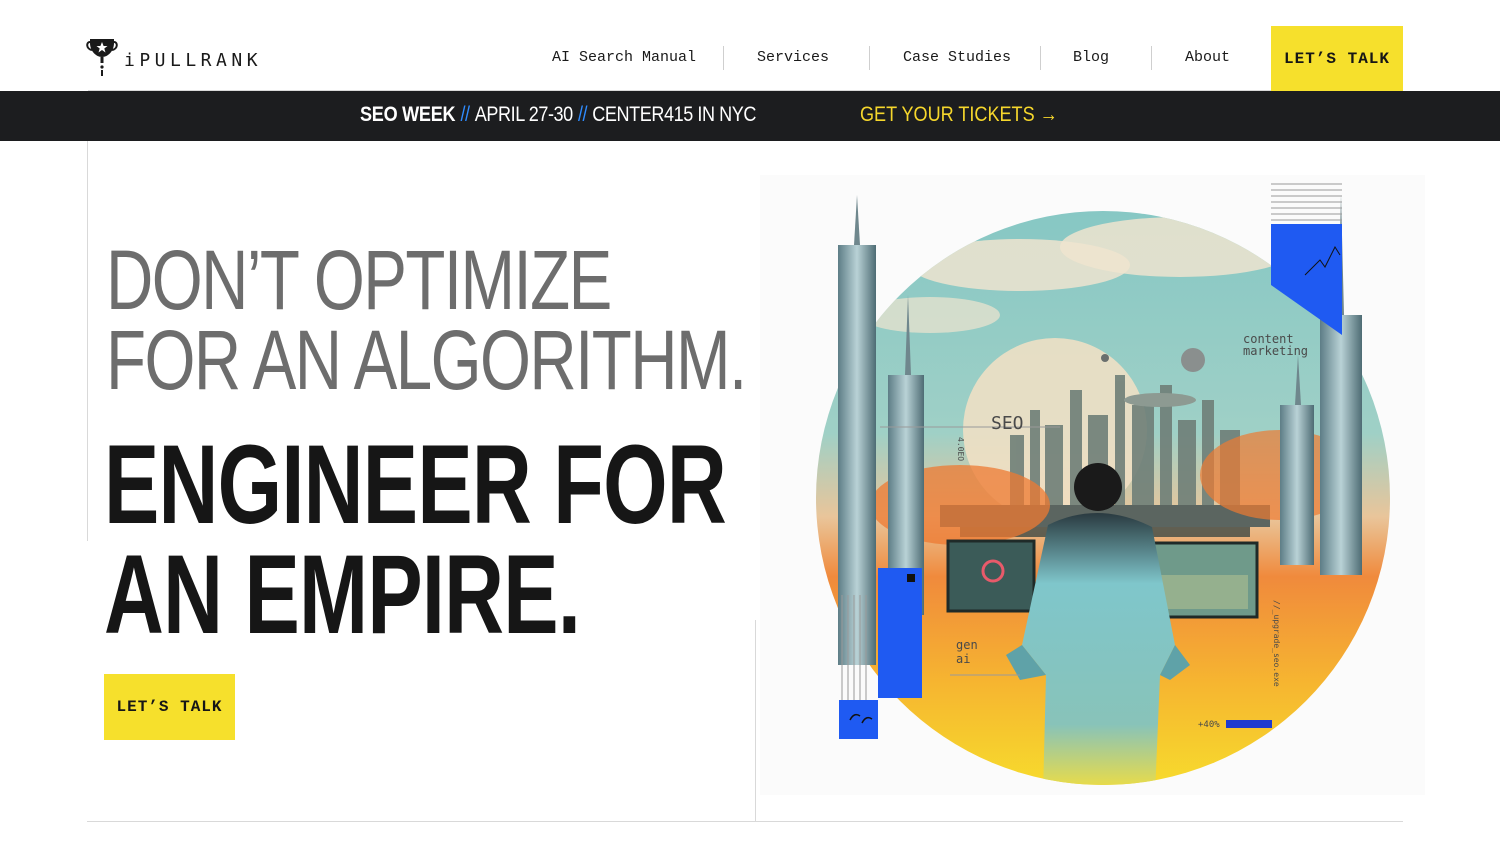  What do you see at coordinates (967, 645) in the screenshot?
I see `art-label-gen: gen` at bounding box center [967, 645].